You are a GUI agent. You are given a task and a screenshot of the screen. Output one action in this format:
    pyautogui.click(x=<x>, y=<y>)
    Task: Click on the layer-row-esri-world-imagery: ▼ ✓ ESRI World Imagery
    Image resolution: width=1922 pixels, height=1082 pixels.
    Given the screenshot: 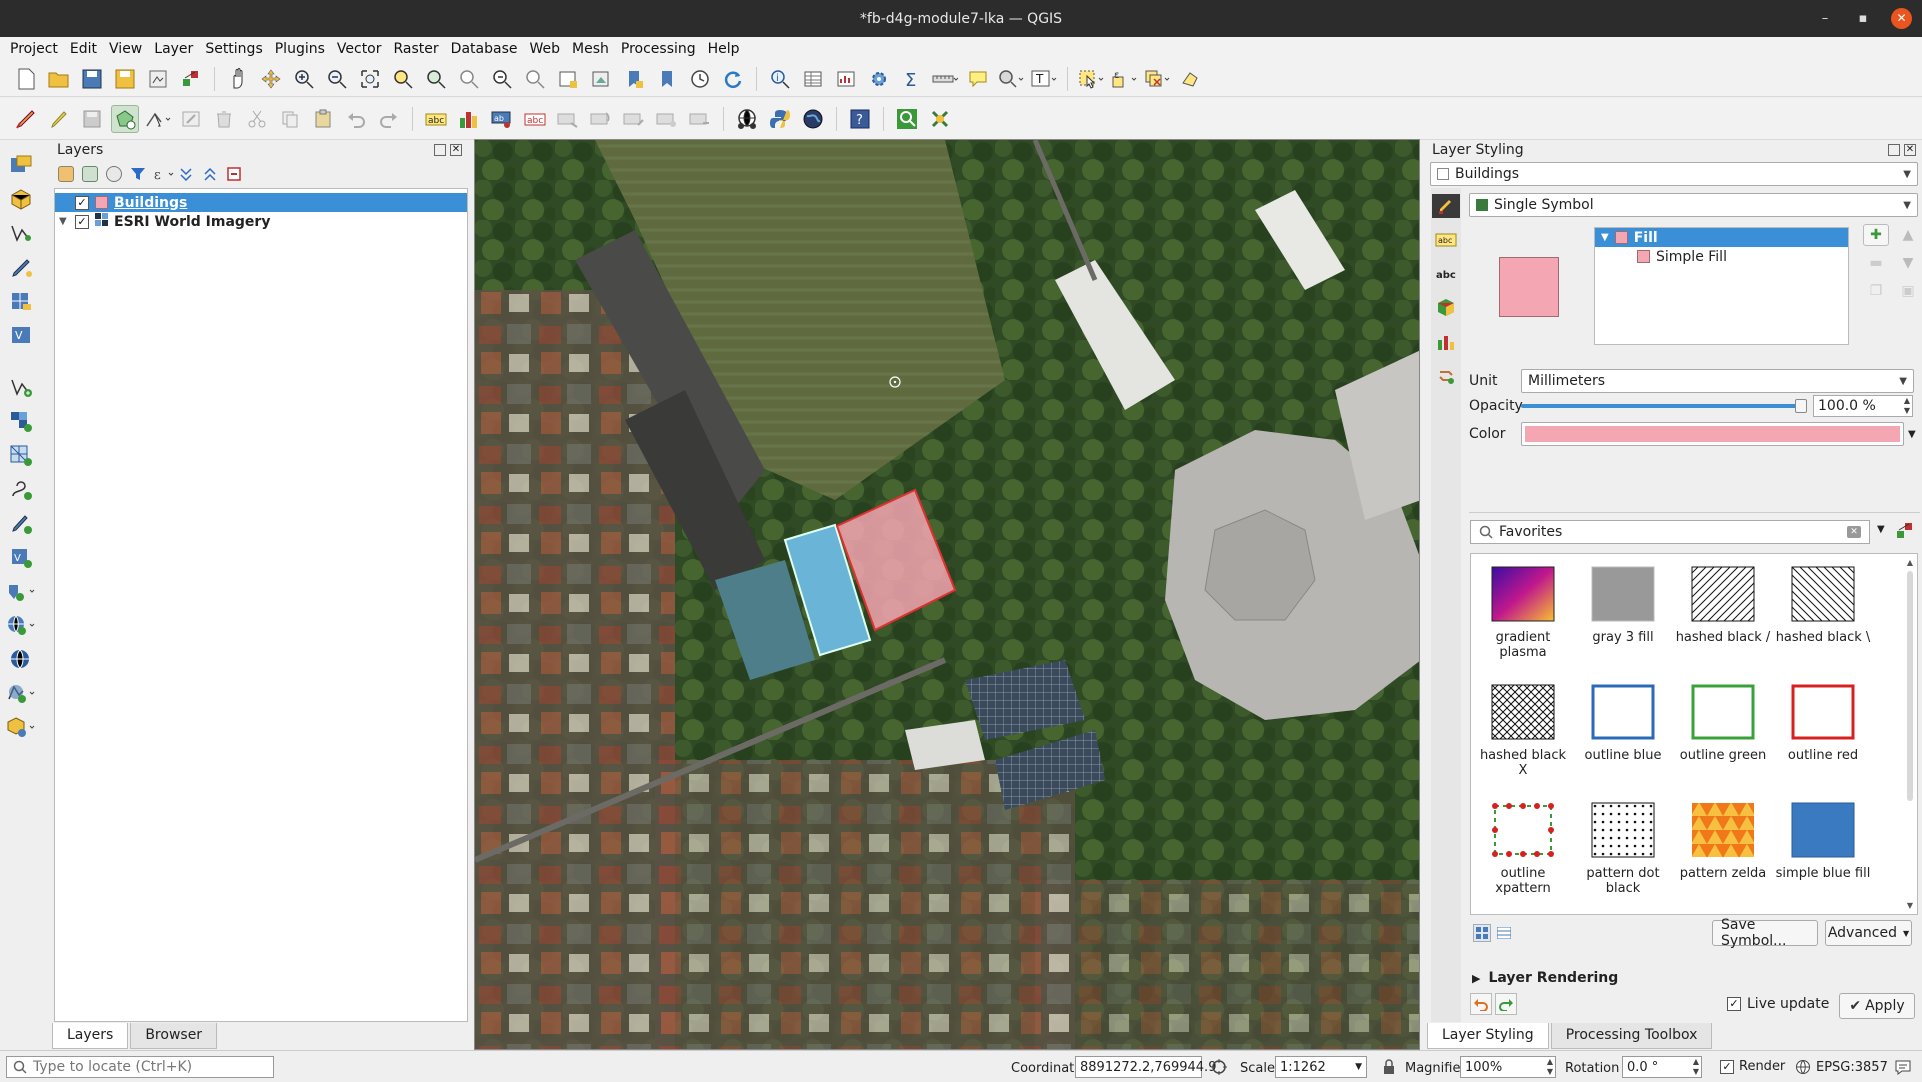 What is the action you would take?
    pyautogui.click(x=261, y=221)
    